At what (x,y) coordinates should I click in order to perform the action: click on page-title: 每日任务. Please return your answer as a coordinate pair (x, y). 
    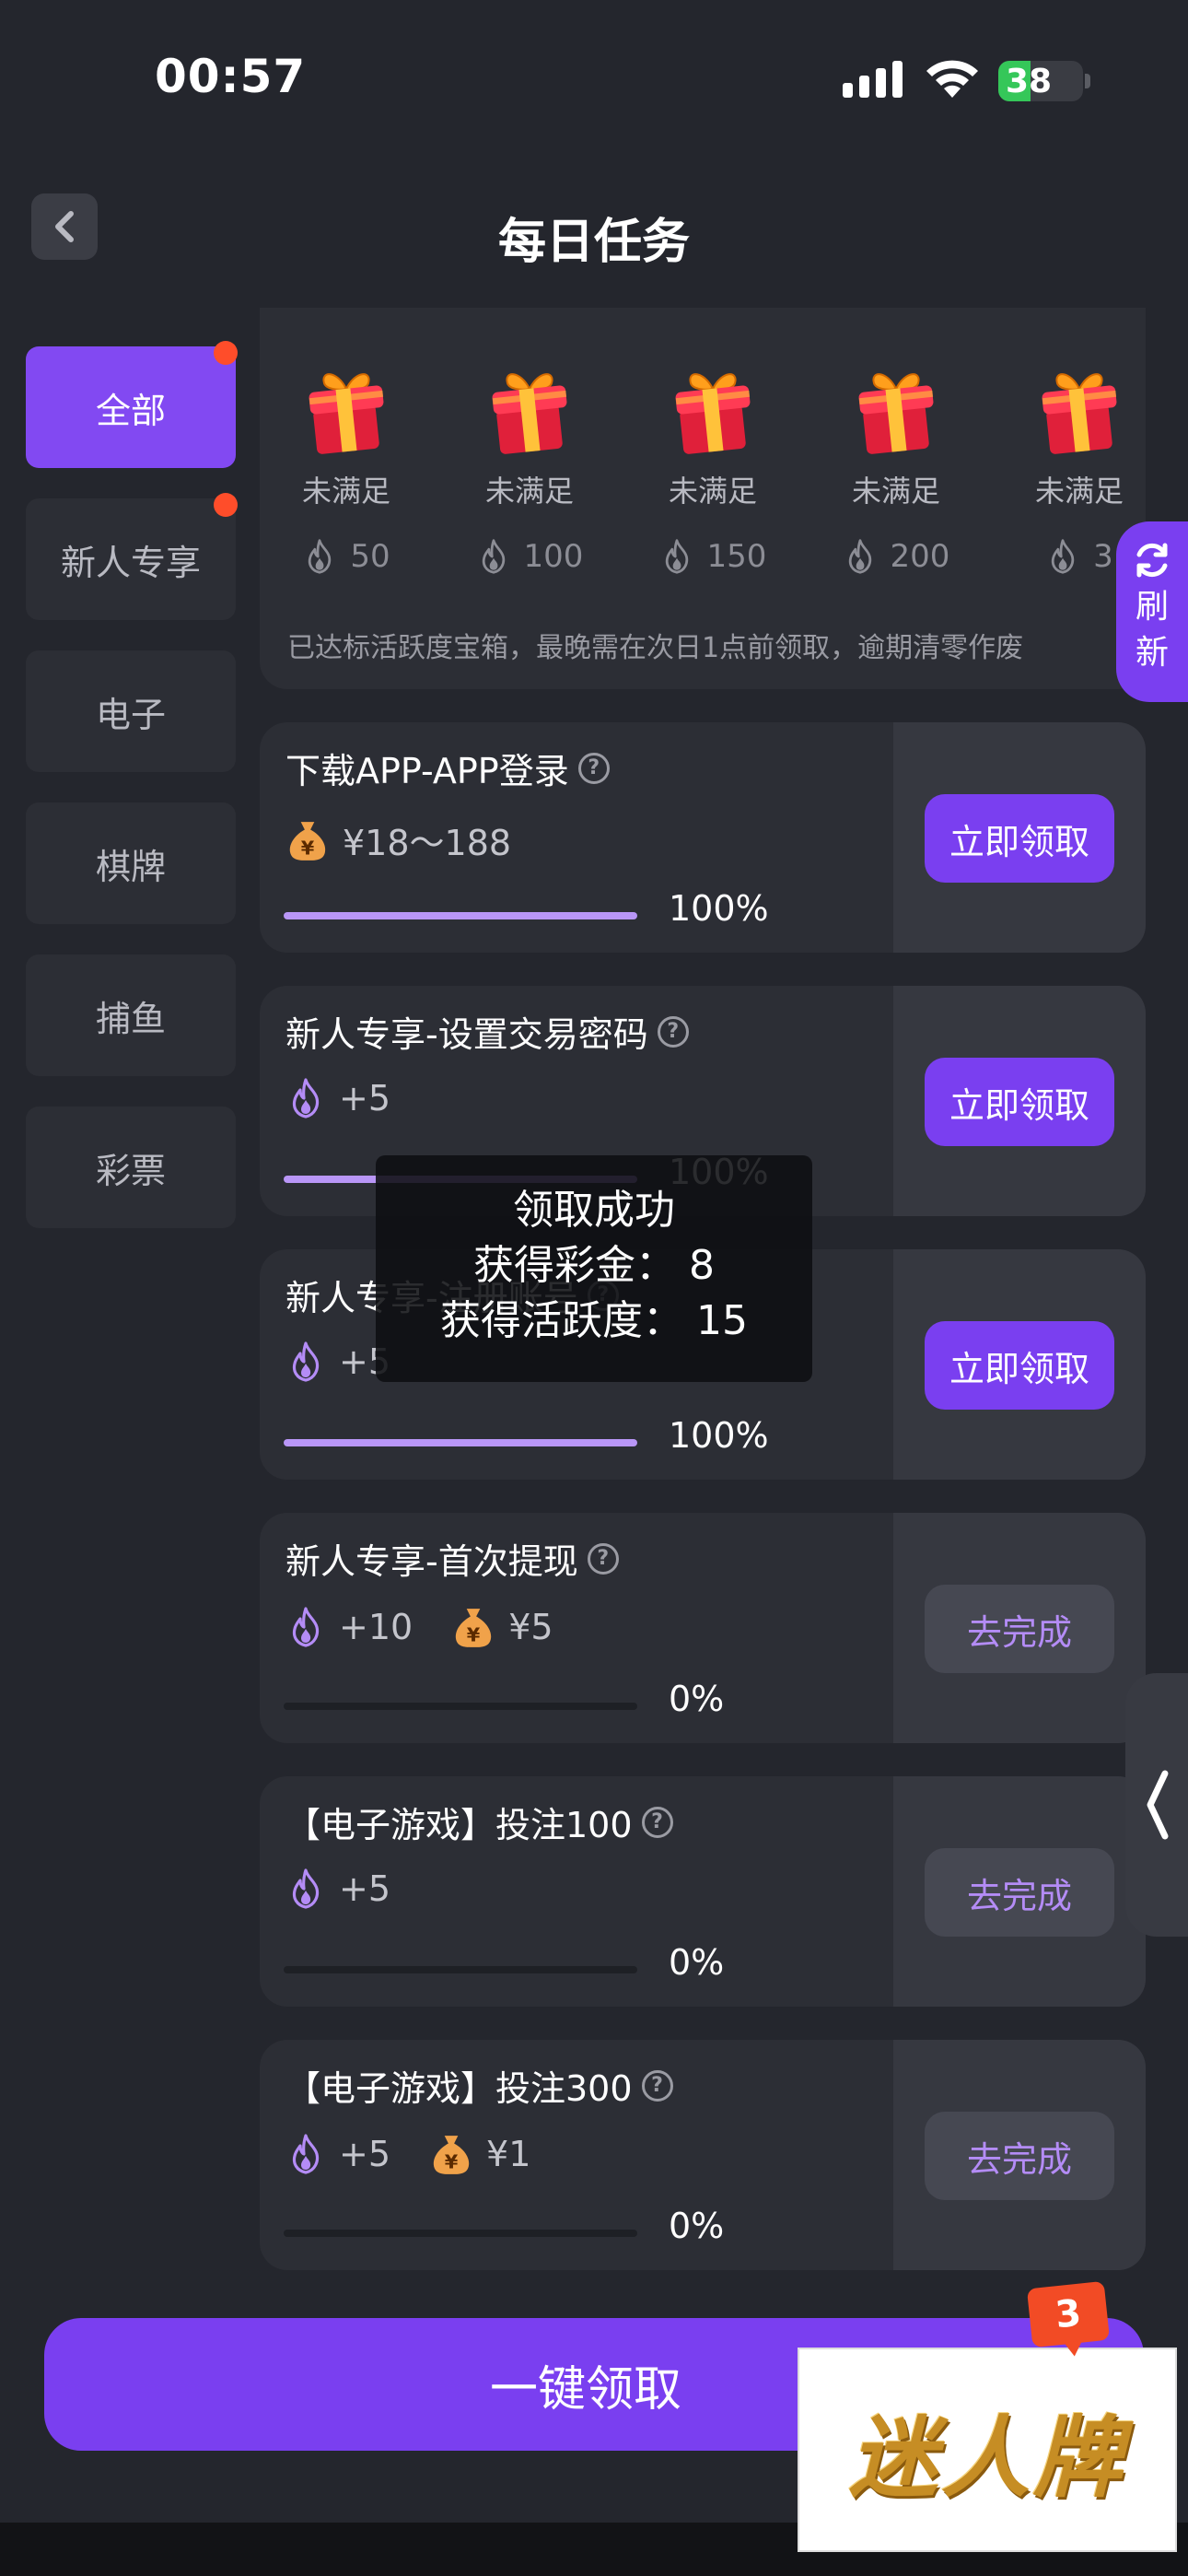
    Looking at the image, I should click on (593, 243).